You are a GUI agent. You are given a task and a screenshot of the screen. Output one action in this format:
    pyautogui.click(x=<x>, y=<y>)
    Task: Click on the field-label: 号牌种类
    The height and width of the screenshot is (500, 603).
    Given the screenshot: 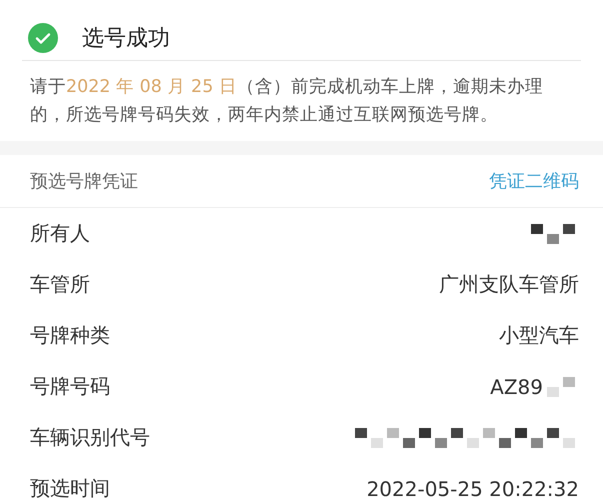 What is the action you would take?
    pyautogui.click(x=70, y=335)
    